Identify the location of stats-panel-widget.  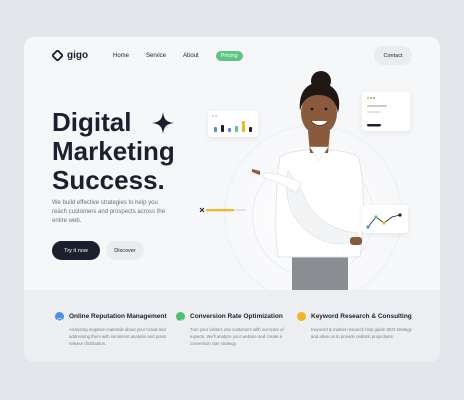
(386, 111).